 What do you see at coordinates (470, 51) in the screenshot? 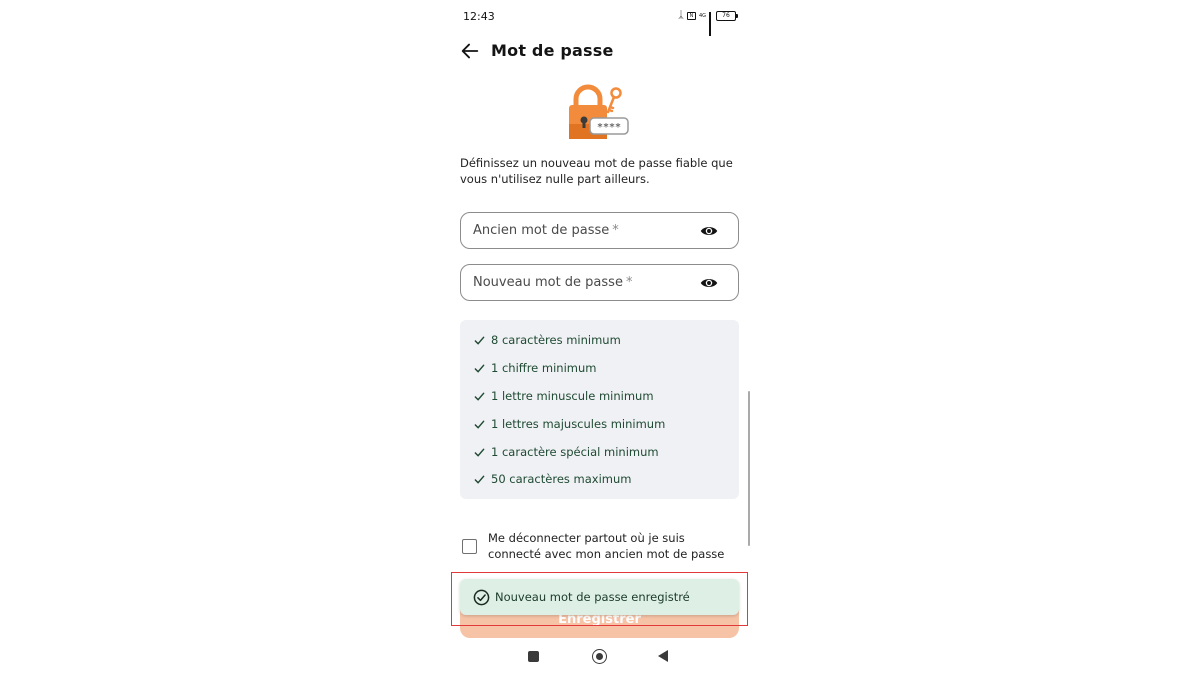
I see `arrow-left-icon` at bounding box center [470, 51].